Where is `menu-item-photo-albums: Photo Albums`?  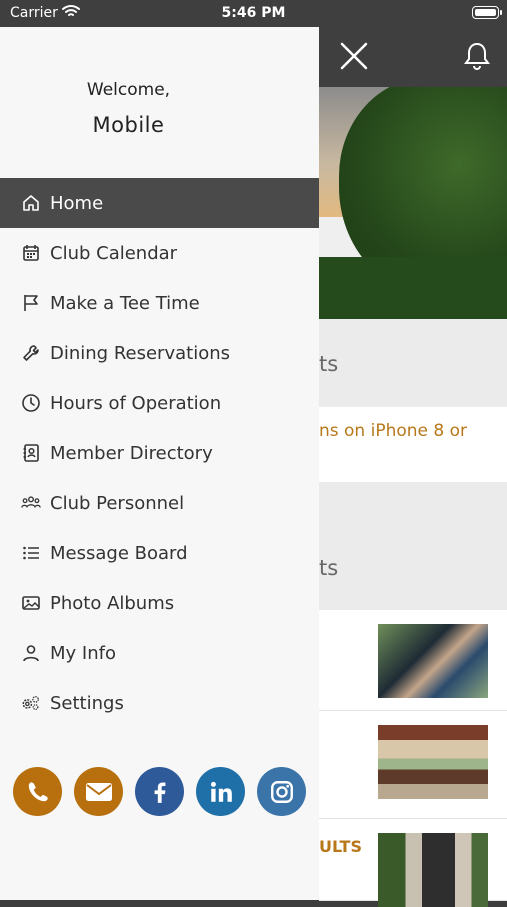 menu-item-photo-albums: Photo Albums is located at coordinates (159, 603).